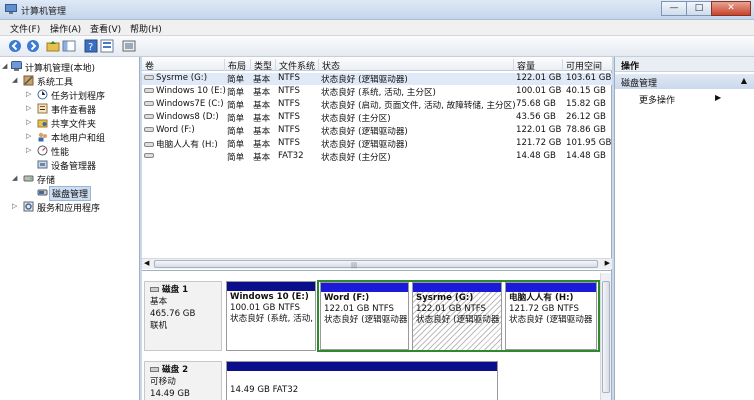 The width and height of the screenshot is (754, 400). What do you see at coordinates (607, 263) in the screenshot?
I see `scroll-right-icon: ▶` at bounding box center [607, 263].